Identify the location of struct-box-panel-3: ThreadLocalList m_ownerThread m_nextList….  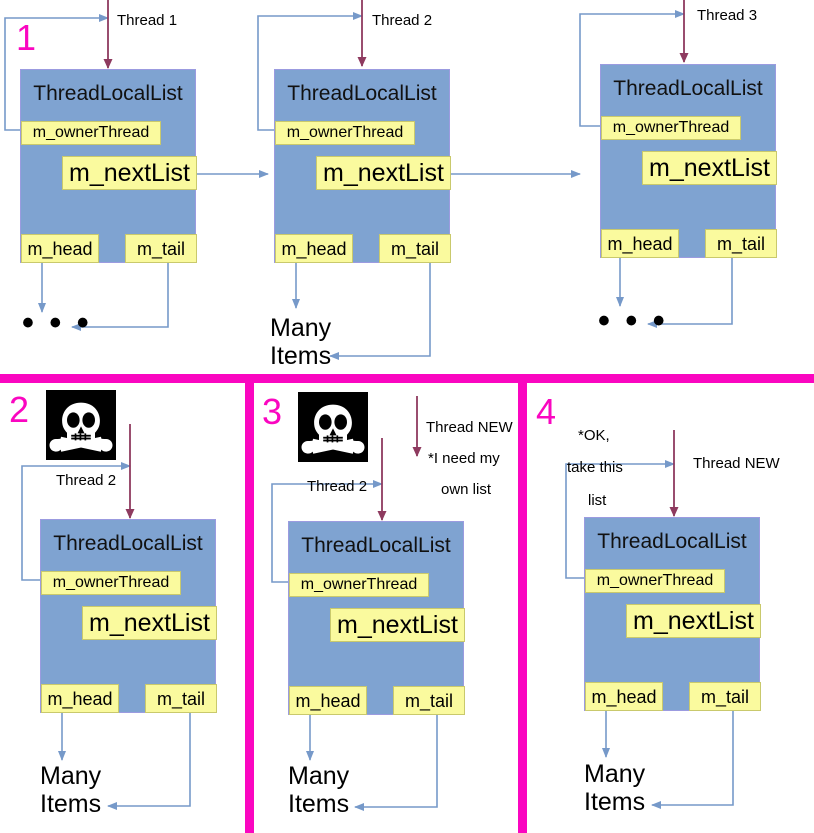
(376, 618).